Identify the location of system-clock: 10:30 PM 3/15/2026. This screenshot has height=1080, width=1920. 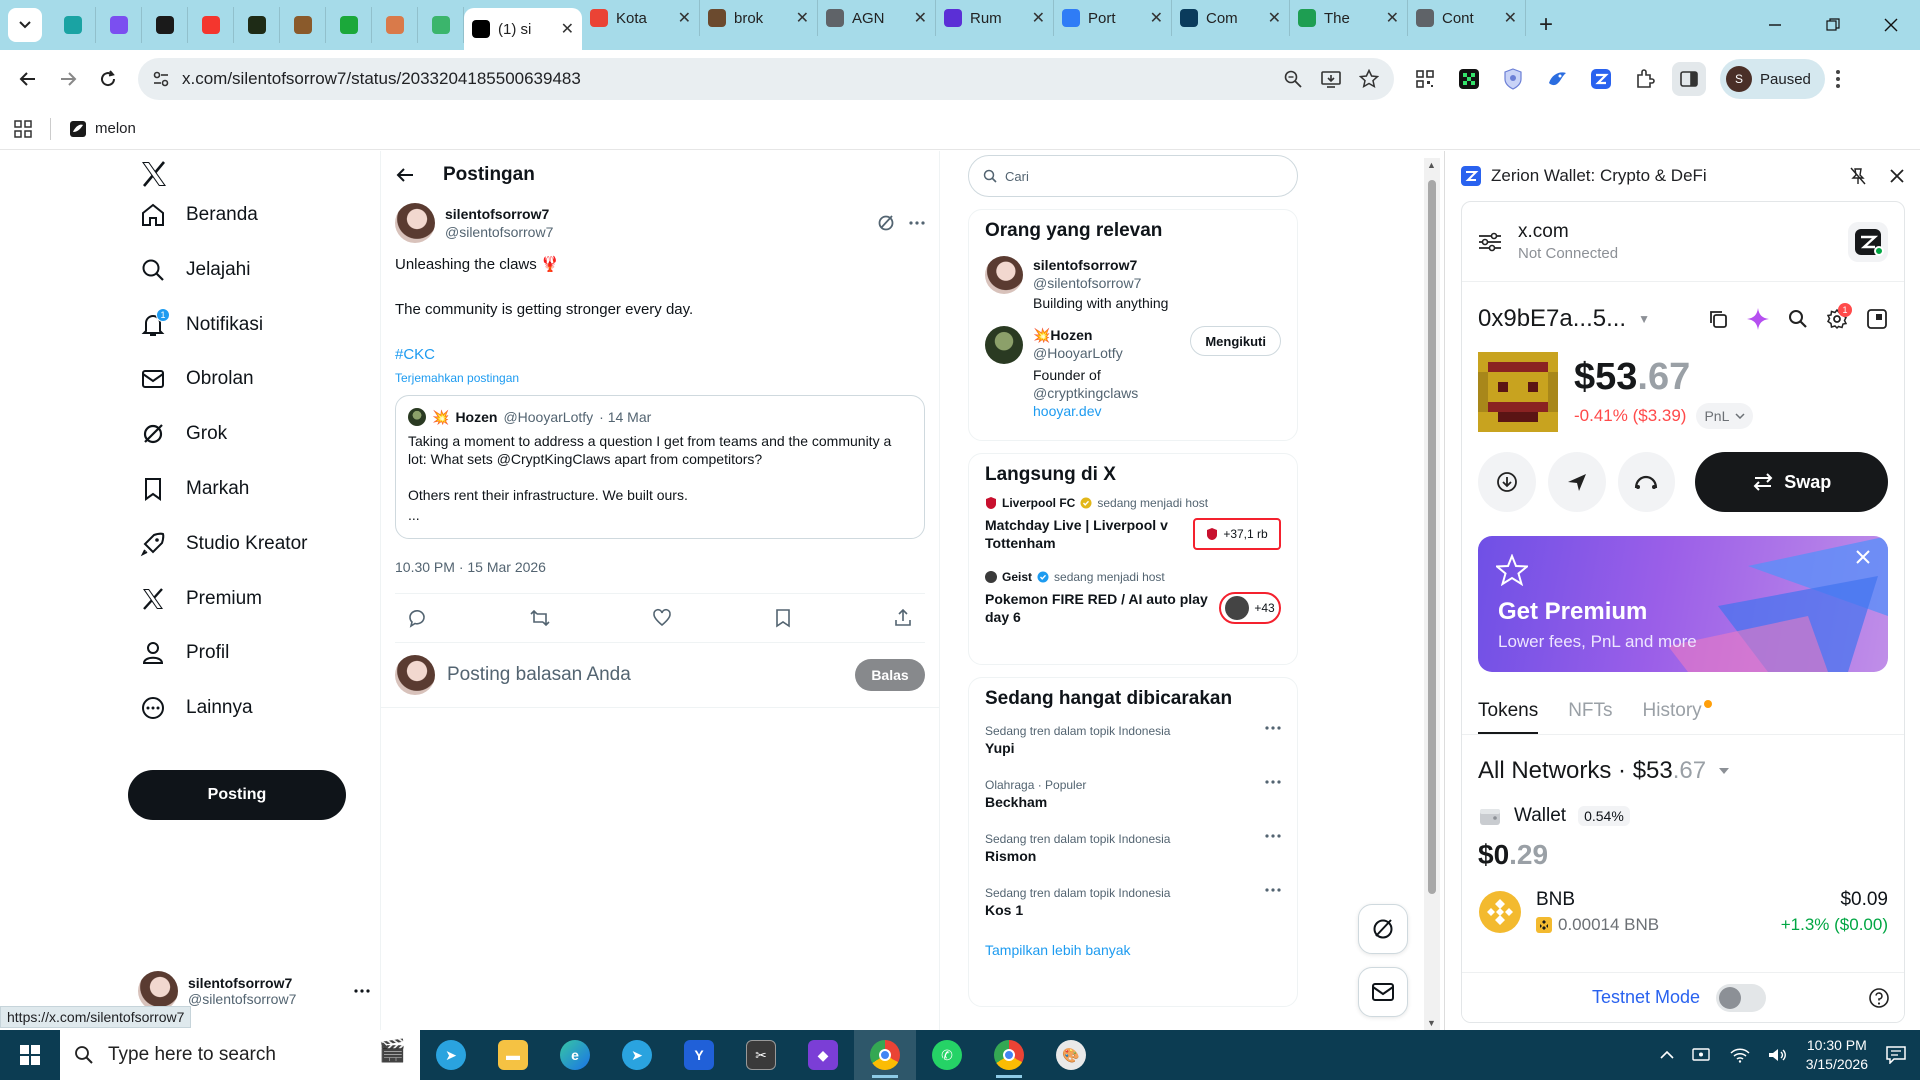
(1837, 1055).